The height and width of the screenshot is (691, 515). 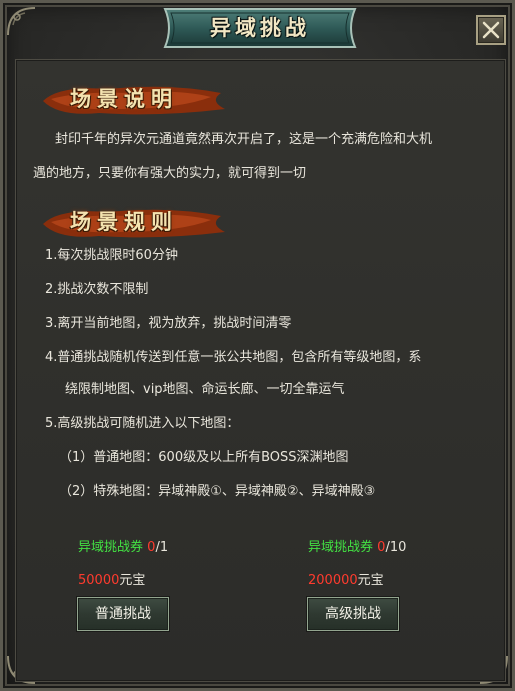 What do you see at coordinates (25, 25) in the screenshot?
I see `frame-corner-ornament` at bounding box center [25, 25].